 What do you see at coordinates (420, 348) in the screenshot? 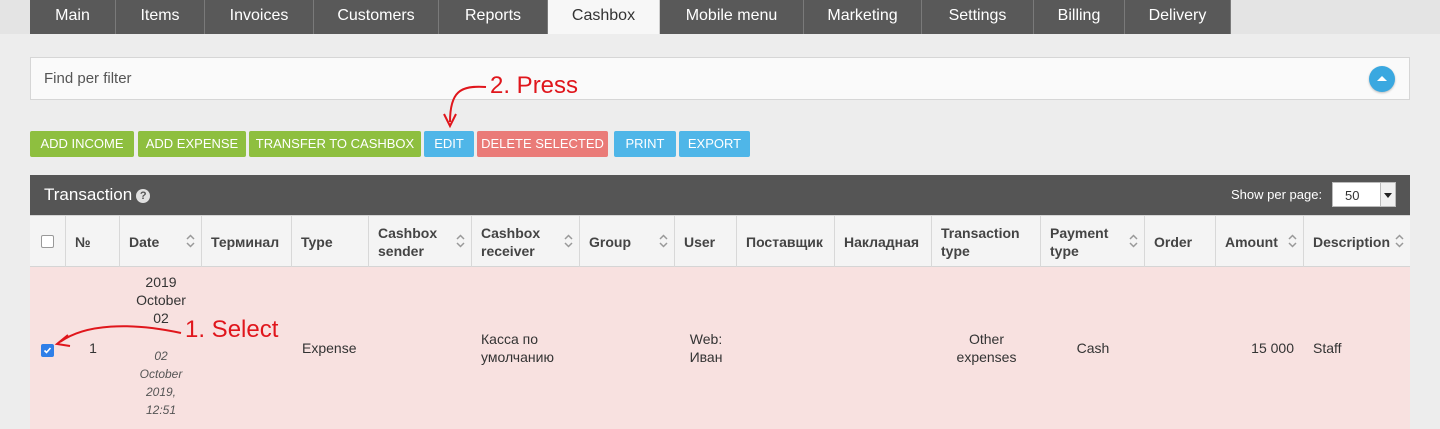
I see `cell-cashbox-sender` at bounding box center [420, 348].